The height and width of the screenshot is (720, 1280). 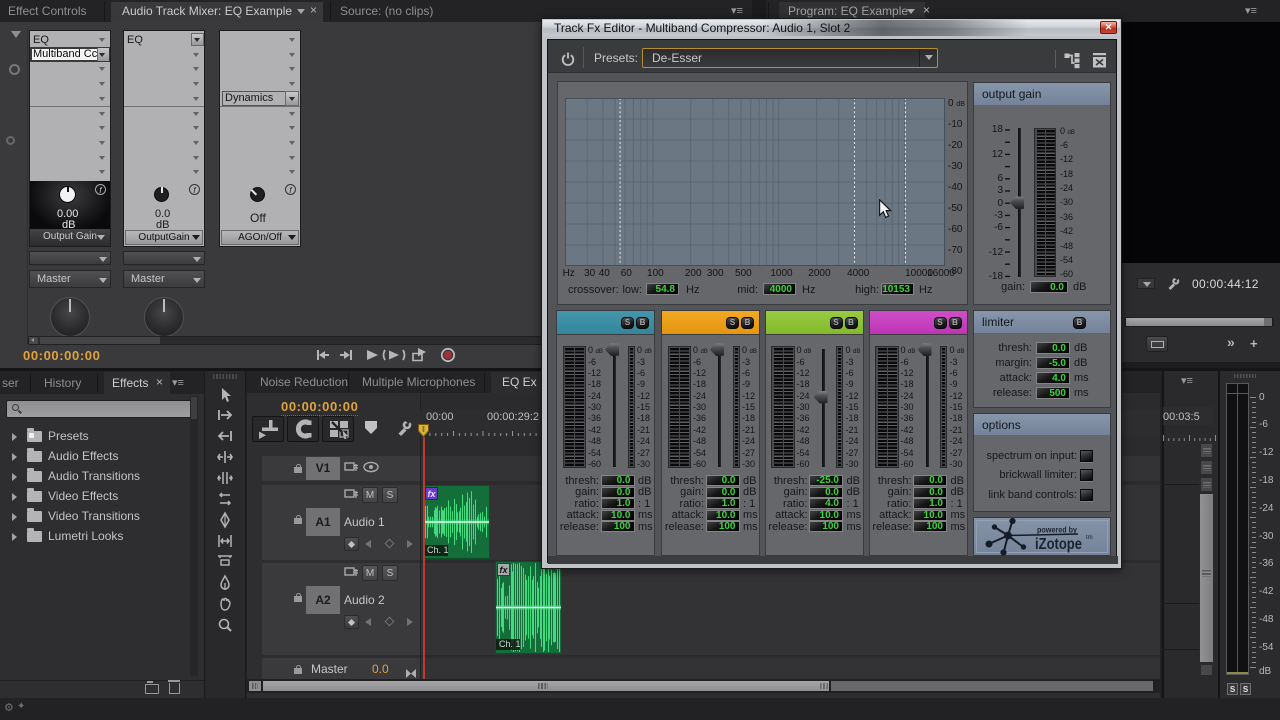 I want to click on svg-text: tm, so click(x=1089, y=538).